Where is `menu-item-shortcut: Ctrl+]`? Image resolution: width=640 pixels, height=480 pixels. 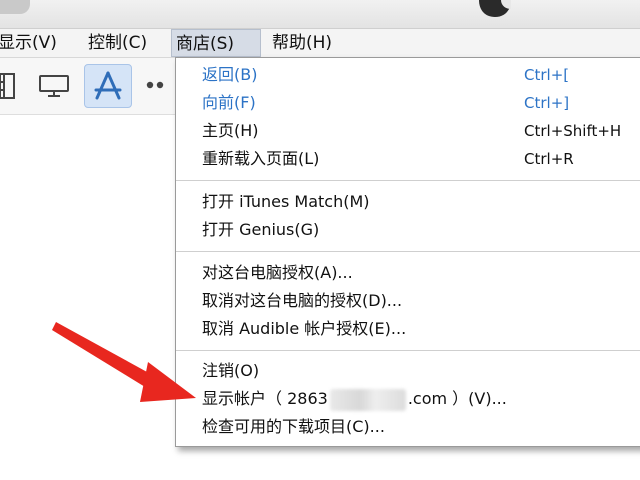 menu-item-shortcut: Ctrl+] is located at coordinates (547, 103).